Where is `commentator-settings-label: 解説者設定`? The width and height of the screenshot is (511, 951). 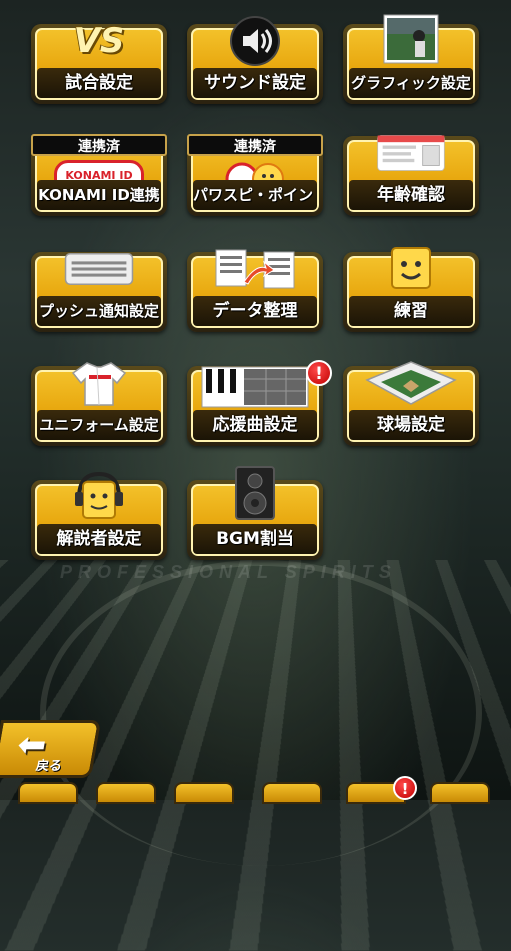
commentator-settings-label: 解説者設定 is located at coordinates (99, 539).